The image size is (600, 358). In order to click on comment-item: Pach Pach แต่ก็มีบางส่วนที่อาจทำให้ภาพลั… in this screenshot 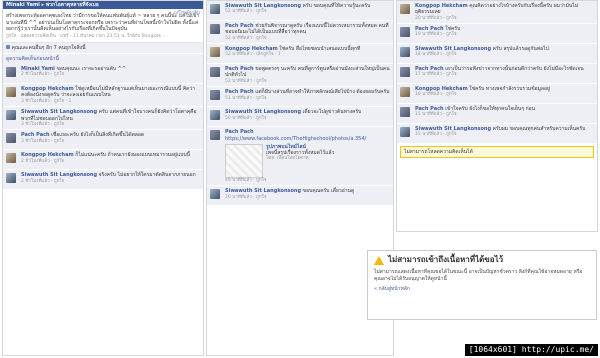, I will do `click(300, 97)`.